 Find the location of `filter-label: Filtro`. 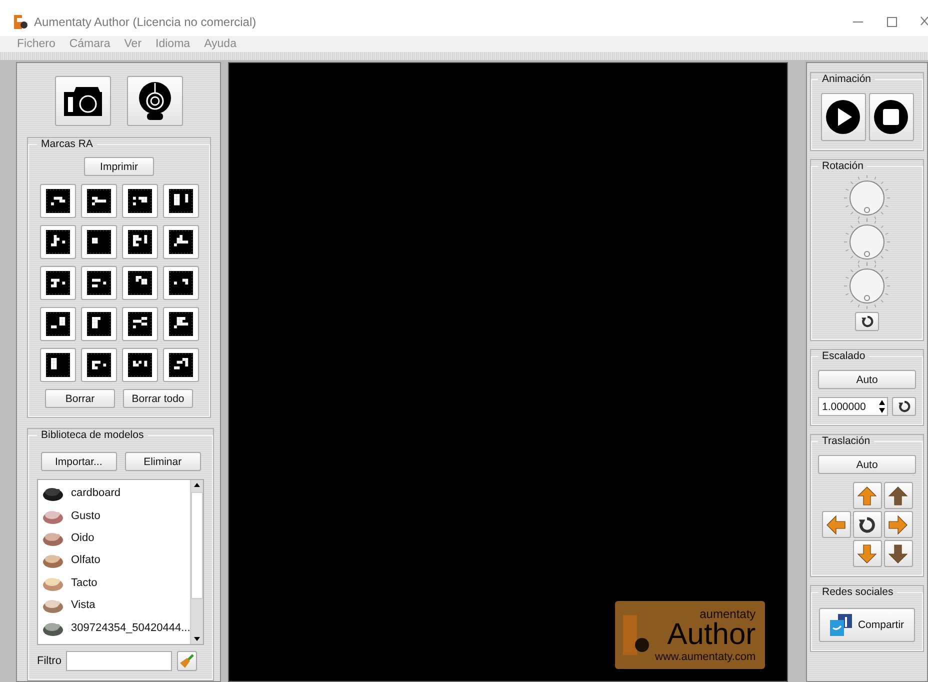

filter-label: Filtro is located at coordinates (49, 661).